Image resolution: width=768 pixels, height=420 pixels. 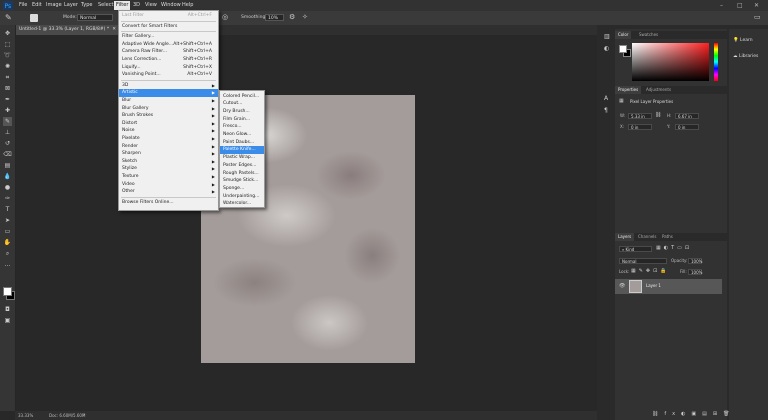 I want to click on adjust-panel-icon: ◐, so click(x=606, y=48).